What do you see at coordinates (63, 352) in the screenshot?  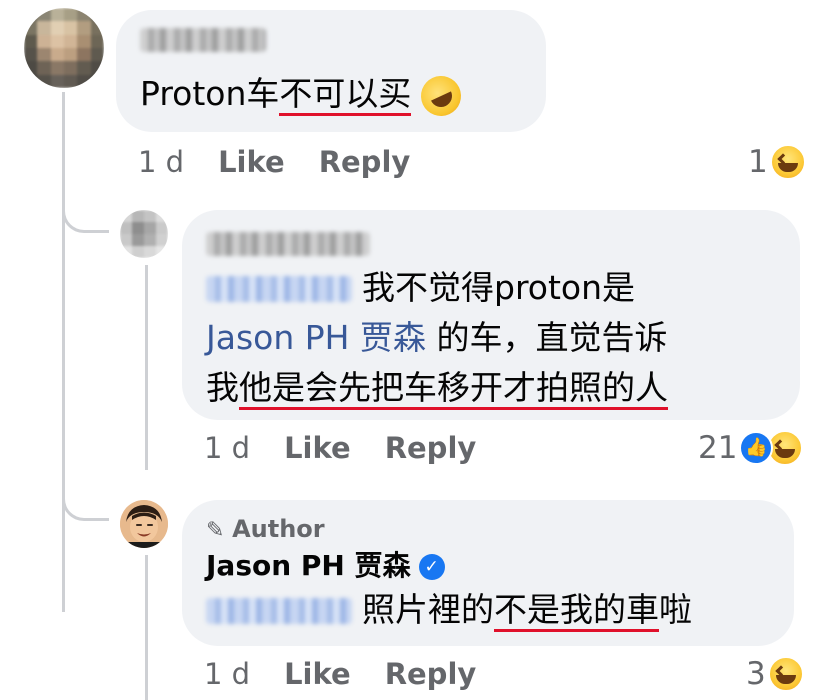 I see `thread-line-main` at bounding box center [63, 352].